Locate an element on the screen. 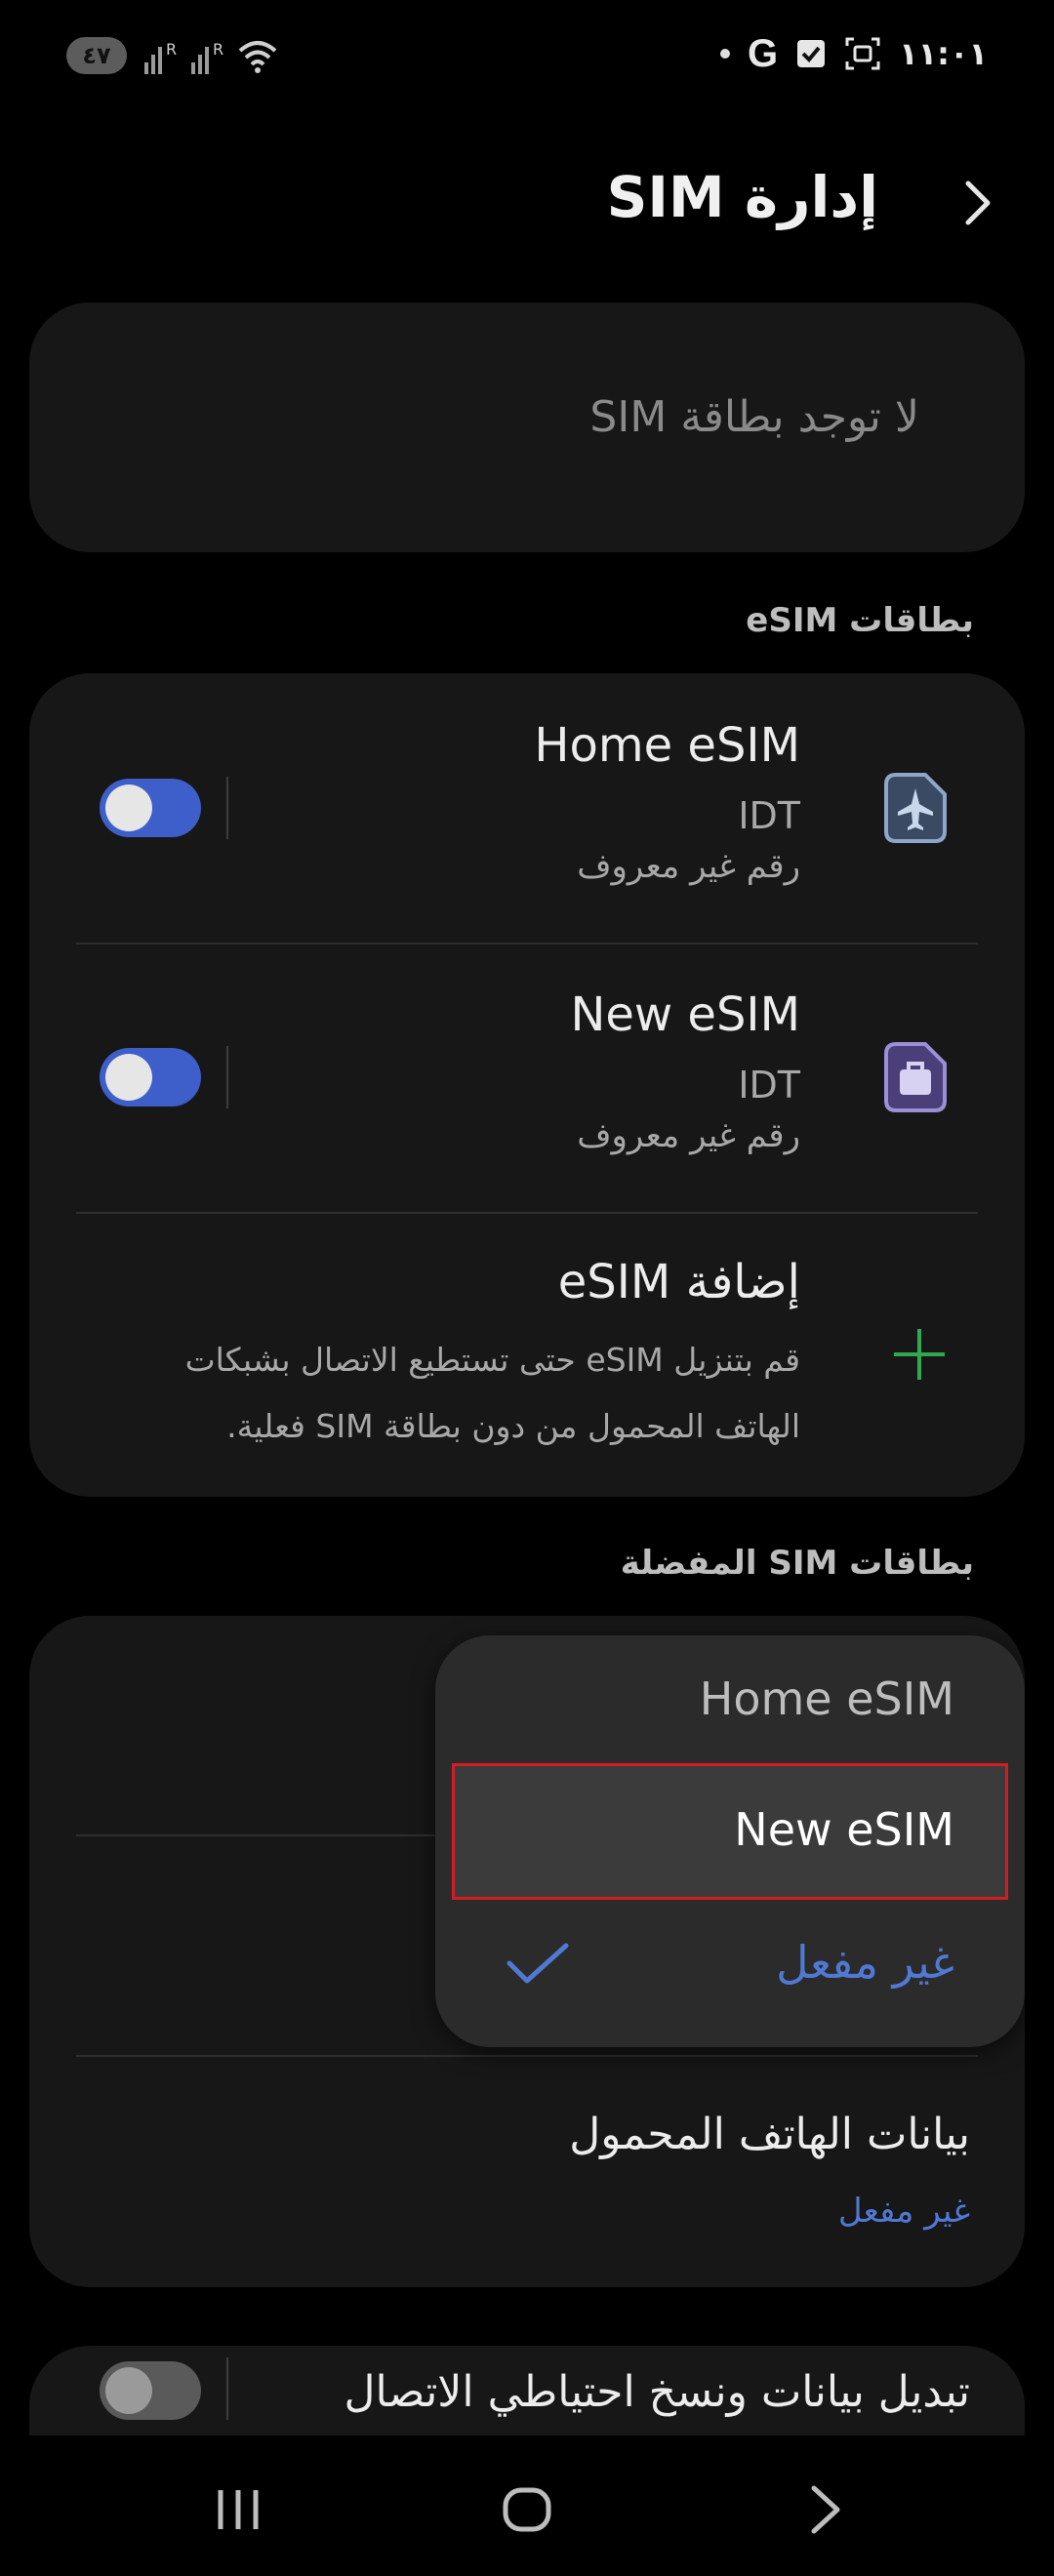 This screenshot has width=1054, height=2576. option-label: New eSIM is located at coordinates (844, 1829).